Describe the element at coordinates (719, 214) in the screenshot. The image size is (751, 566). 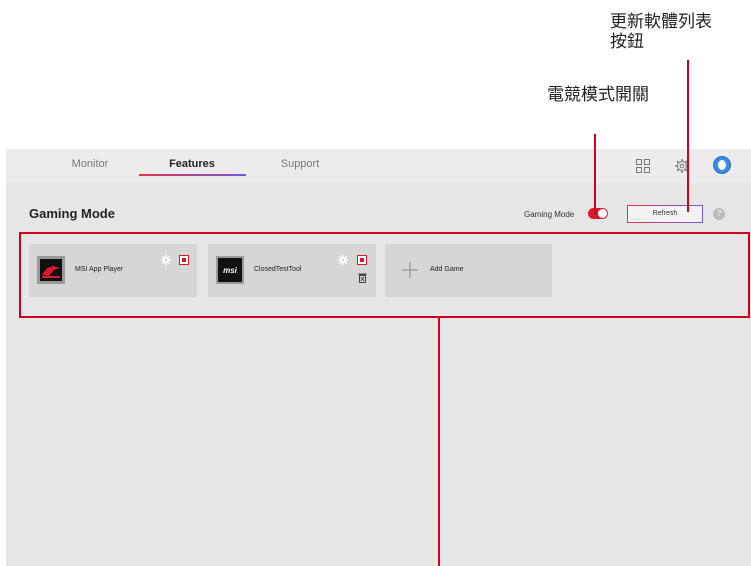
I see `help-icon: ?` at that location.